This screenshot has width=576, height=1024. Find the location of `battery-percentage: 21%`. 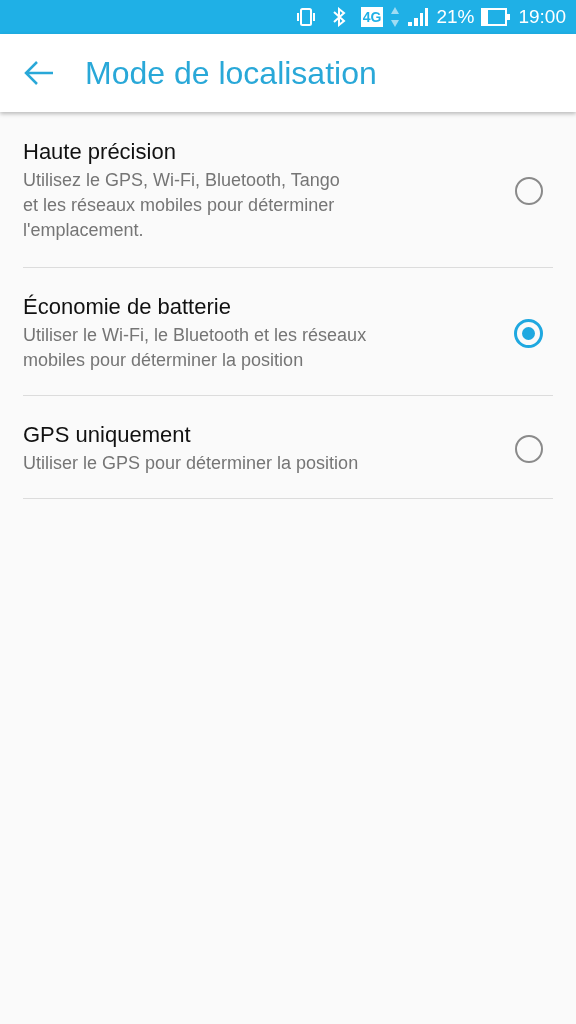

battery-percentage: 21% is located at coordinates (455, 17).